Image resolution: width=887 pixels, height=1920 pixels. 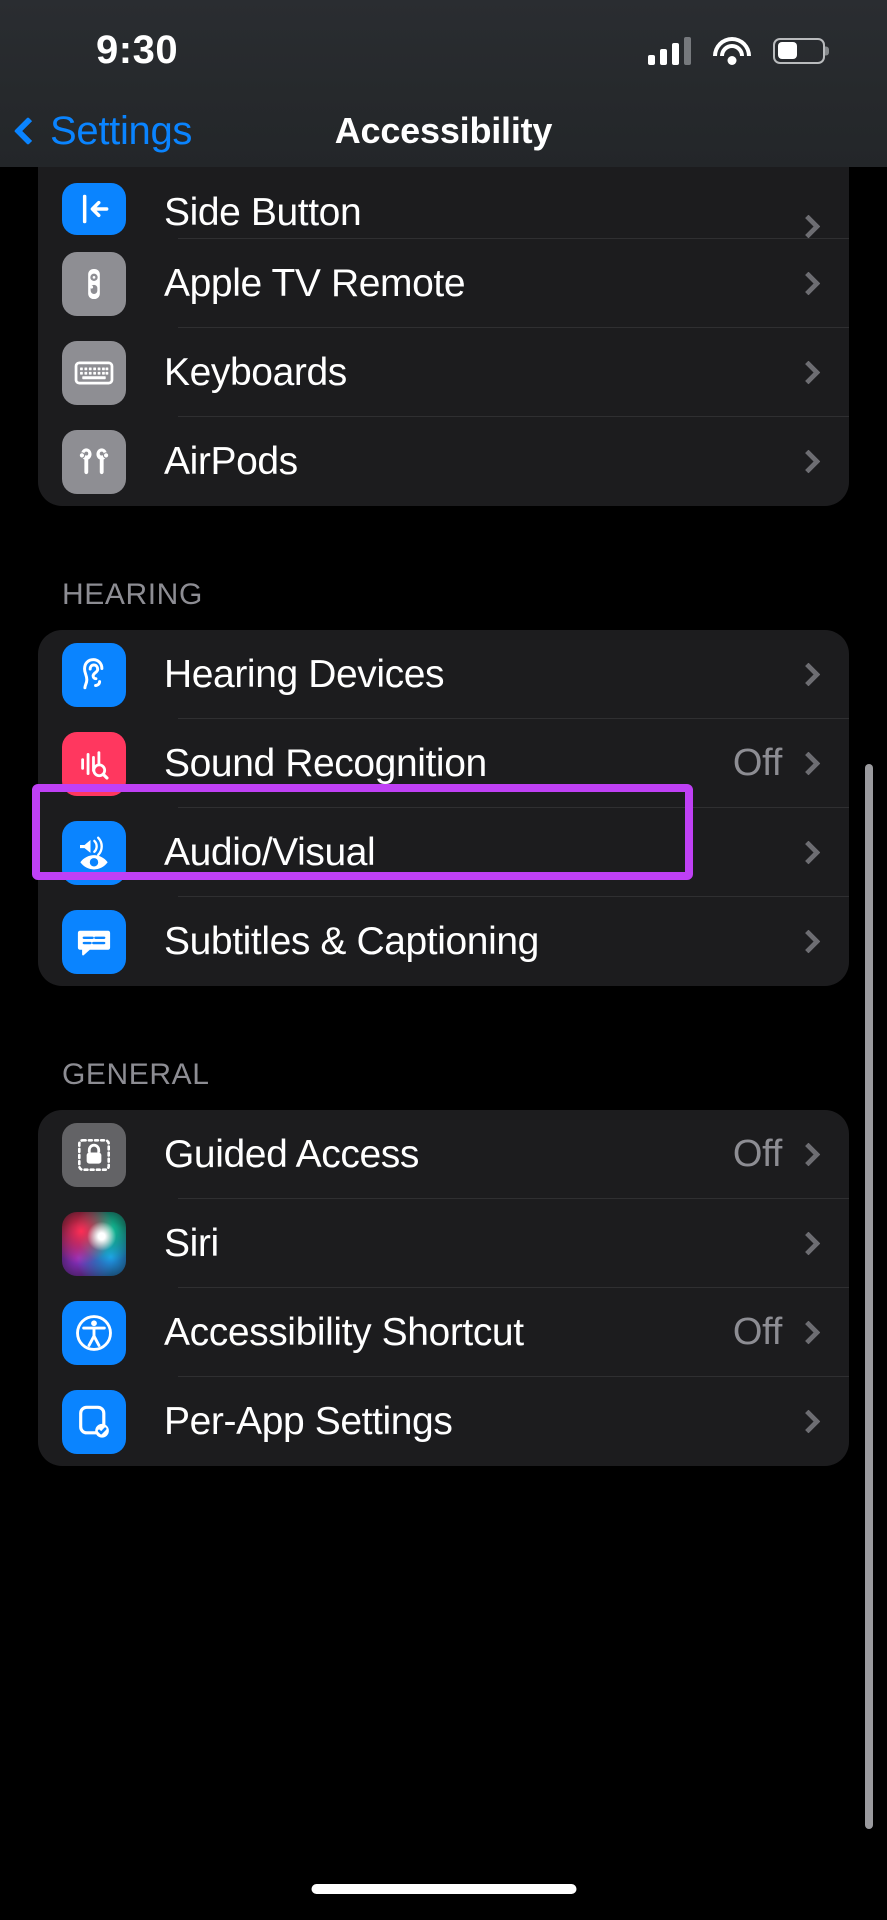 What do you see at coordinates (121, 130) in the screenshot?
I see `back-button-label: Settings` at bounding box center [121, 130].